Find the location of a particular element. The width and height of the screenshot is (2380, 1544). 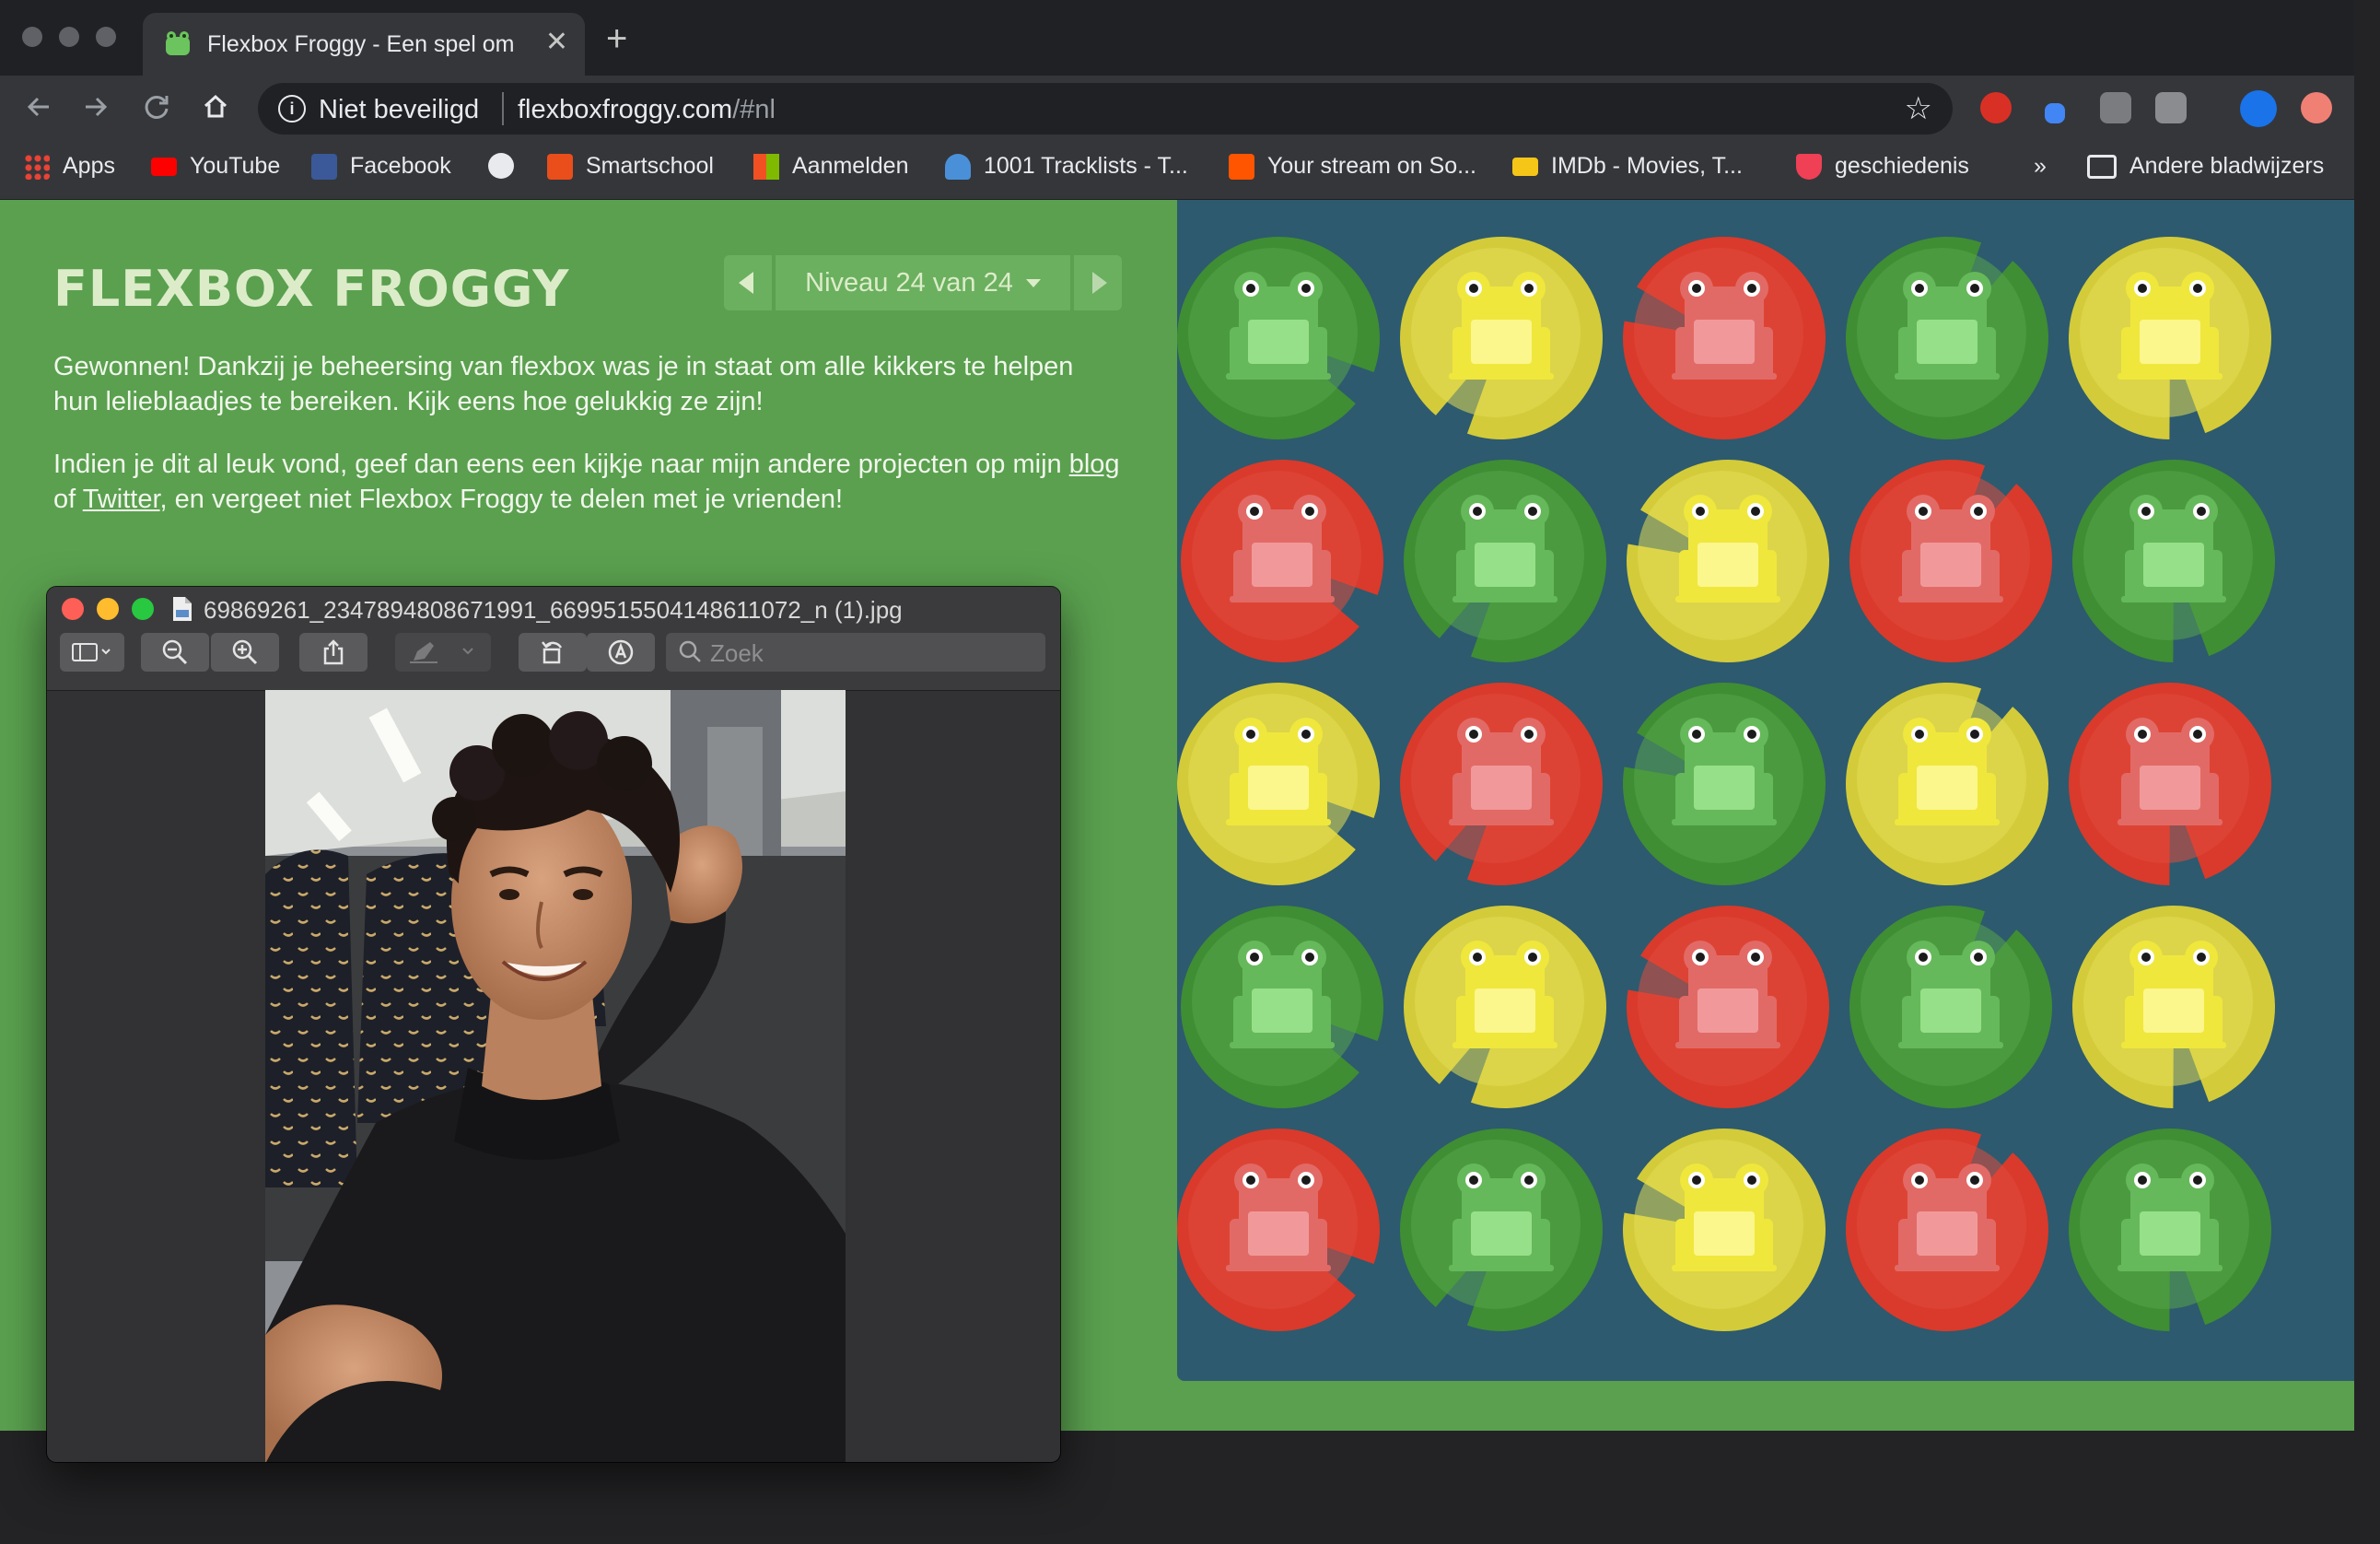

share-button is located at coordinates (333, 653).